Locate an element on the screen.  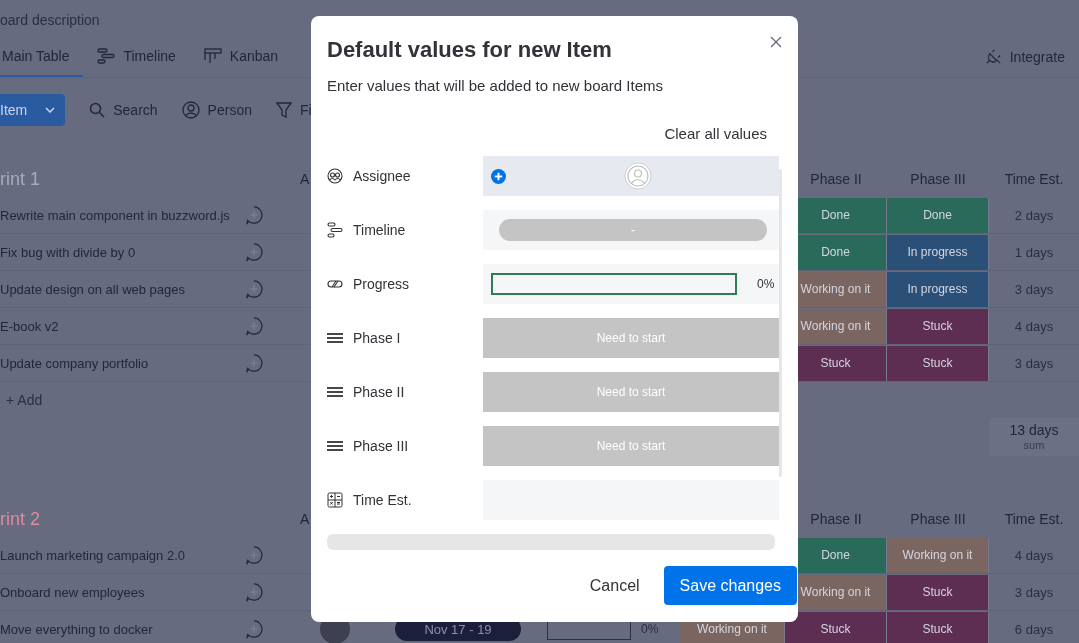
avatar-icon is located at coordinates (638, 176).